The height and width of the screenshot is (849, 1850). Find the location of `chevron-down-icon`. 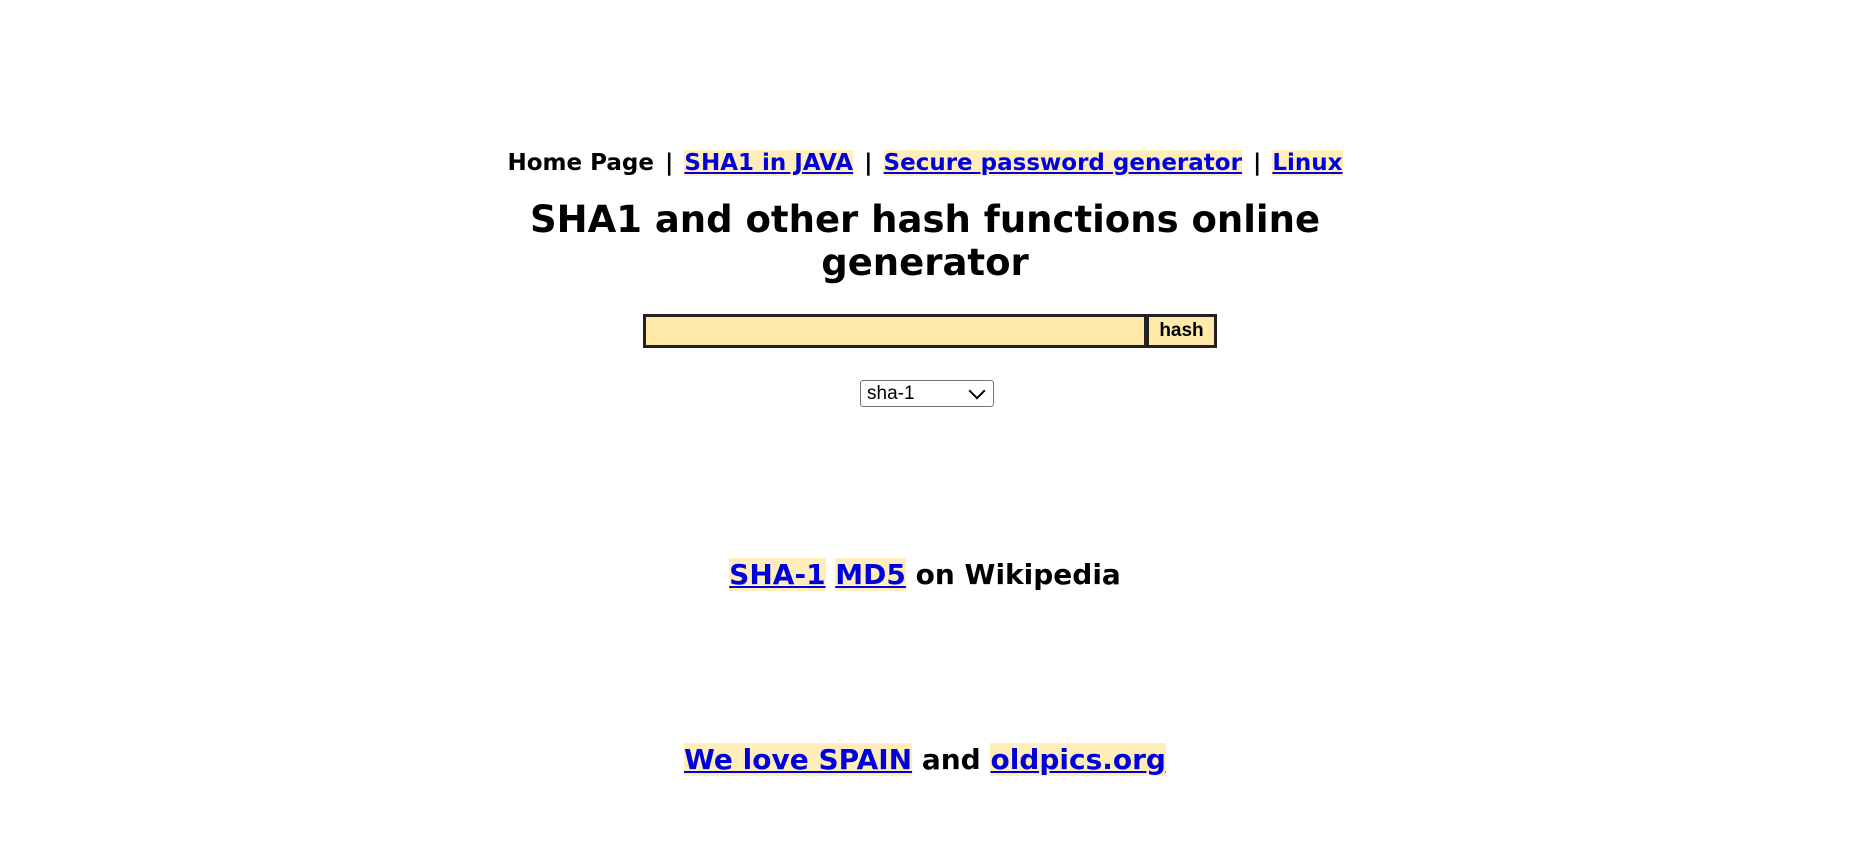

chevron-down-icon is located at coordinates (977, 390).